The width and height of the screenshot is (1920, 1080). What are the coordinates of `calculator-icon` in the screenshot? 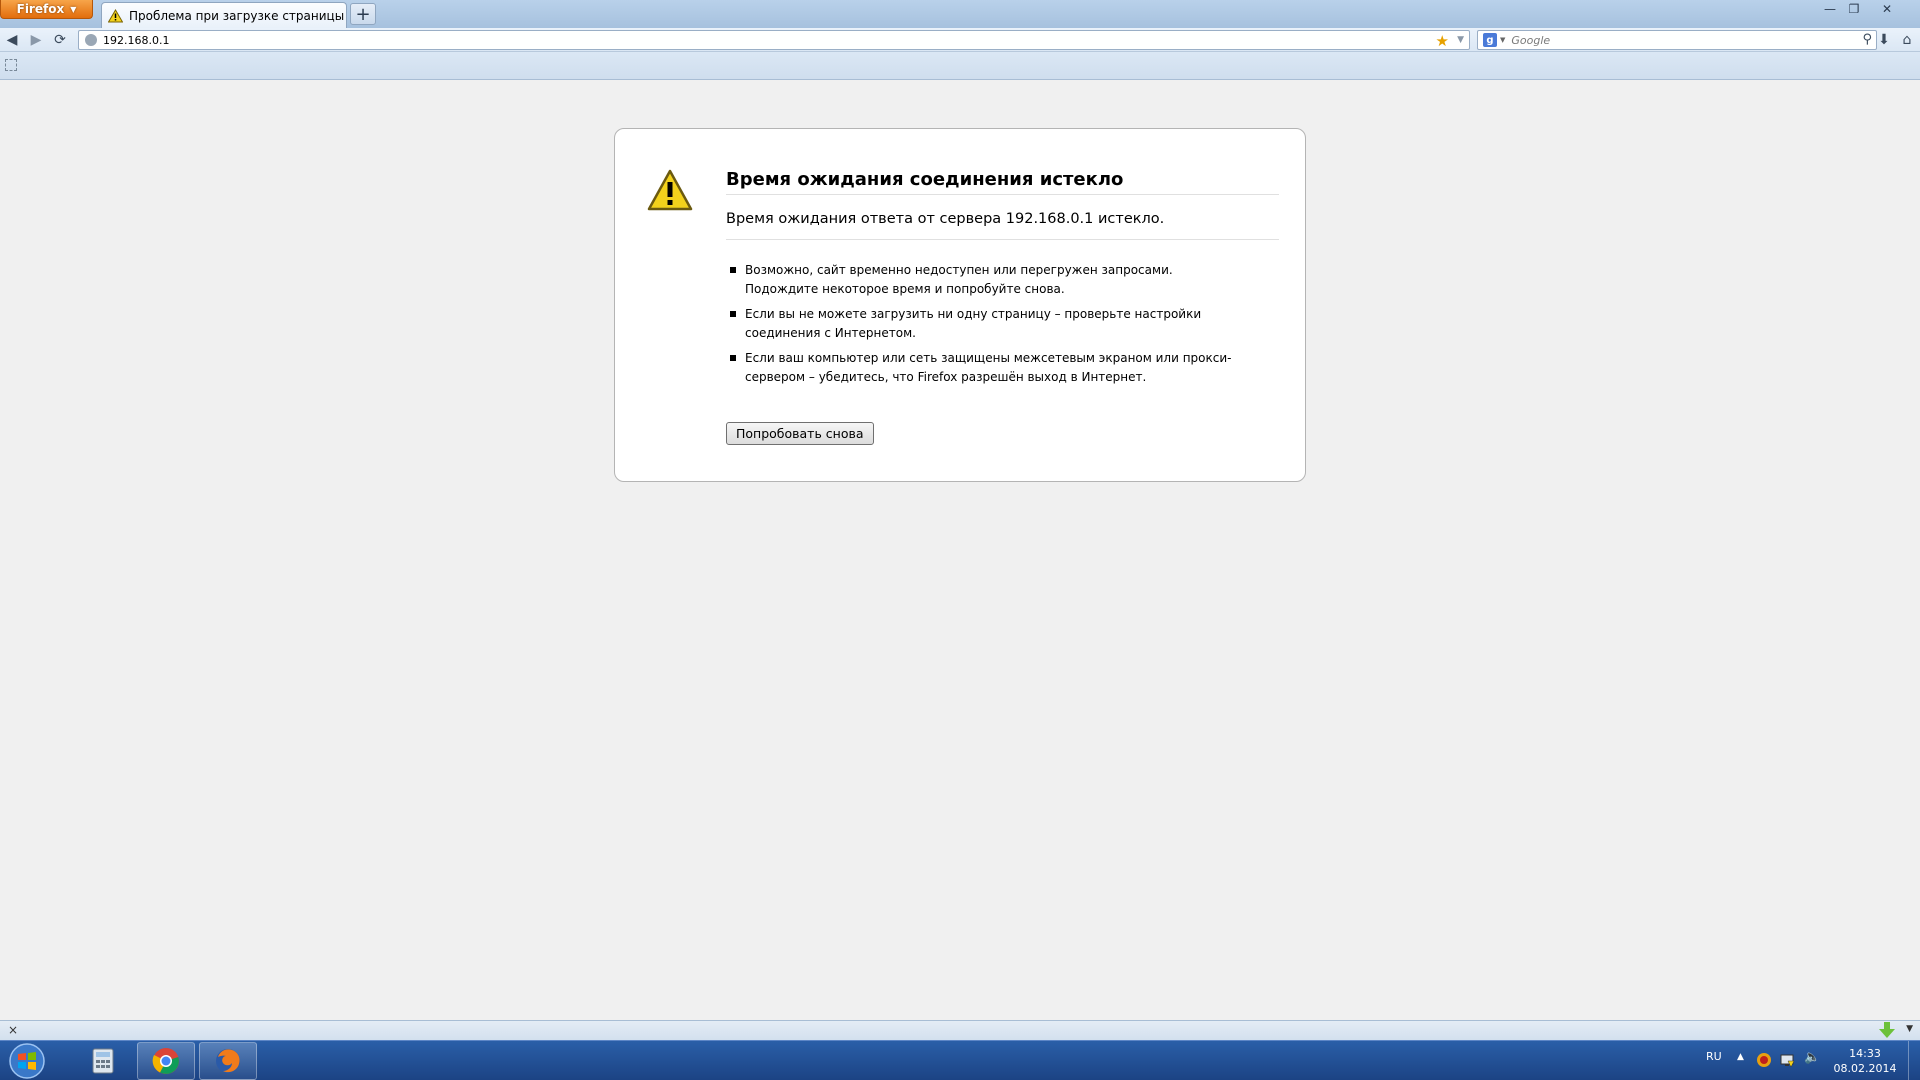 It's located at (103, 1061).